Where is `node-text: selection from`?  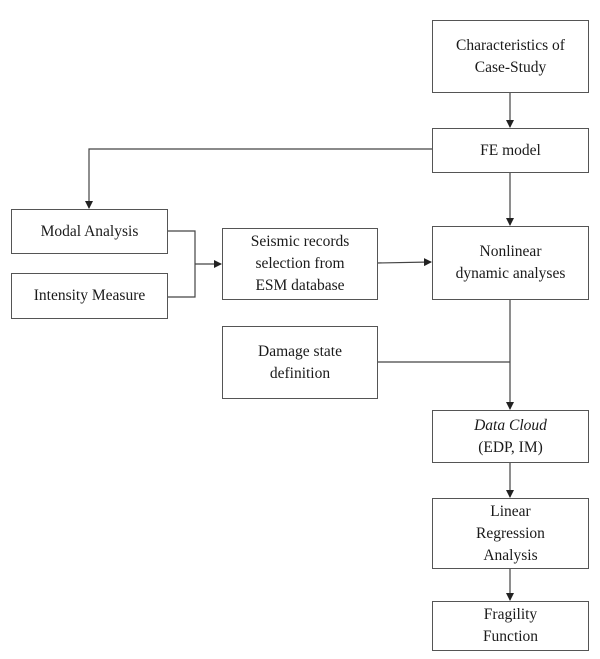 node-text: selection from is located at coordinates (300, 263).